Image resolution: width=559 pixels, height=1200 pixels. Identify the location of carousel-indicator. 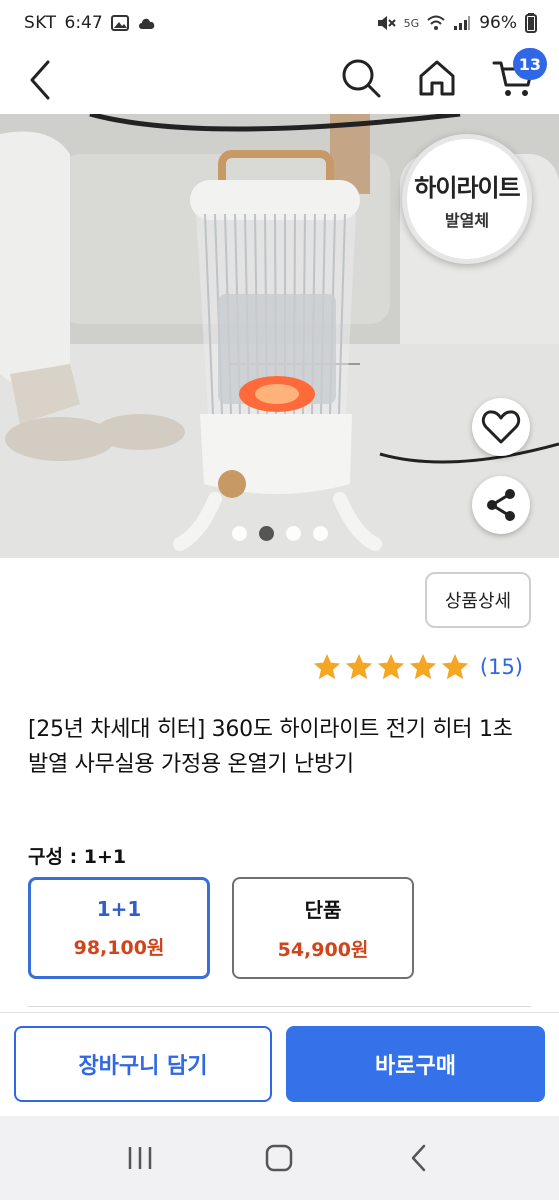
(279, 533).